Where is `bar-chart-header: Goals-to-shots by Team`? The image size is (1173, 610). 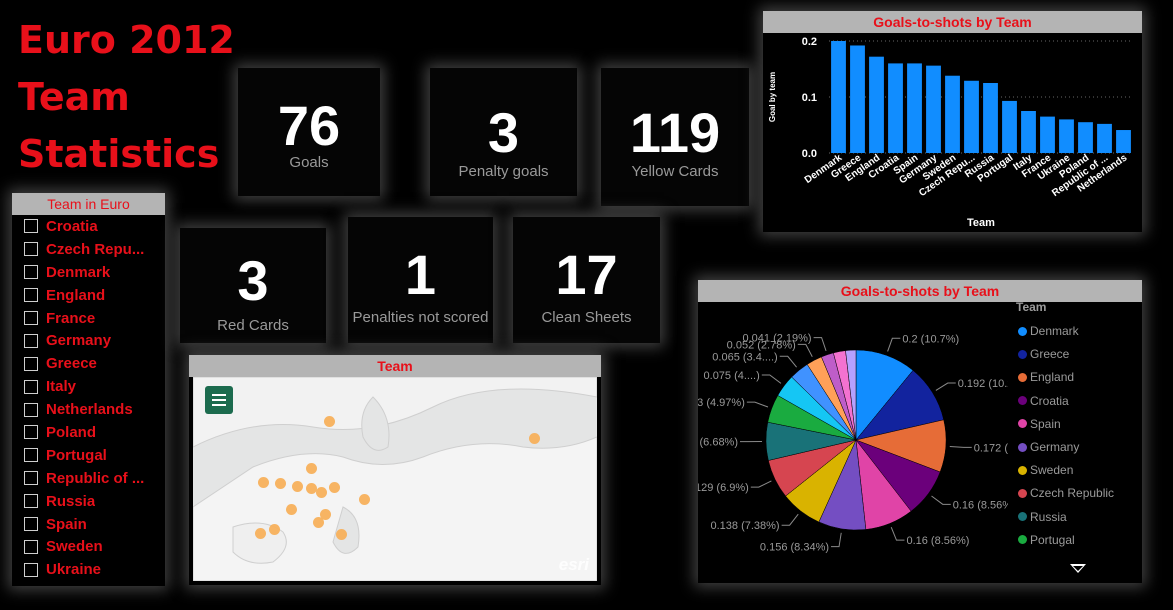
bar-chart-header: Goals-to-shots by Team is located at coordinates (952, 22).